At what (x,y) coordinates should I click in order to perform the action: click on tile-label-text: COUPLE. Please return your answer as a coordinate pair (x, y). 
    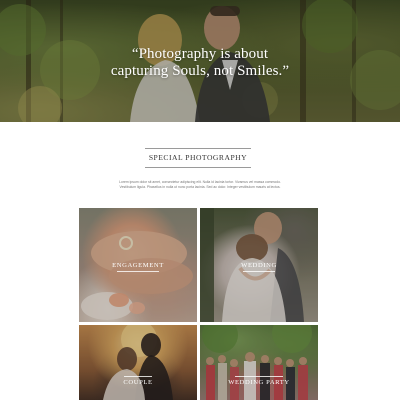
    Looking at the image, I should click on (138, 382).